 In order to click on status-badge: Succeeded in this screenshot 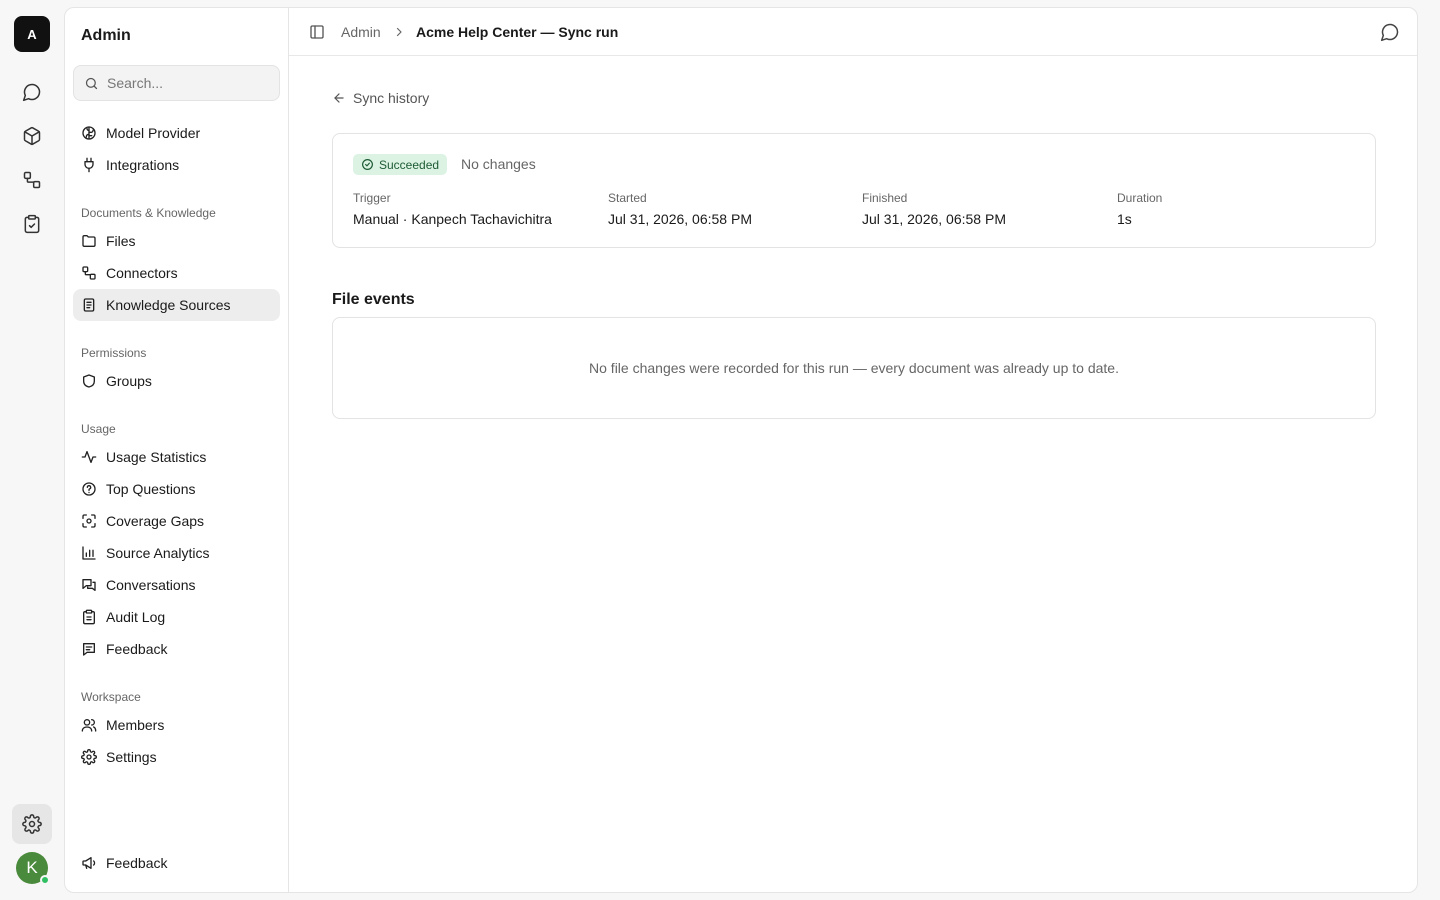, I will do `click(400, 164)`.